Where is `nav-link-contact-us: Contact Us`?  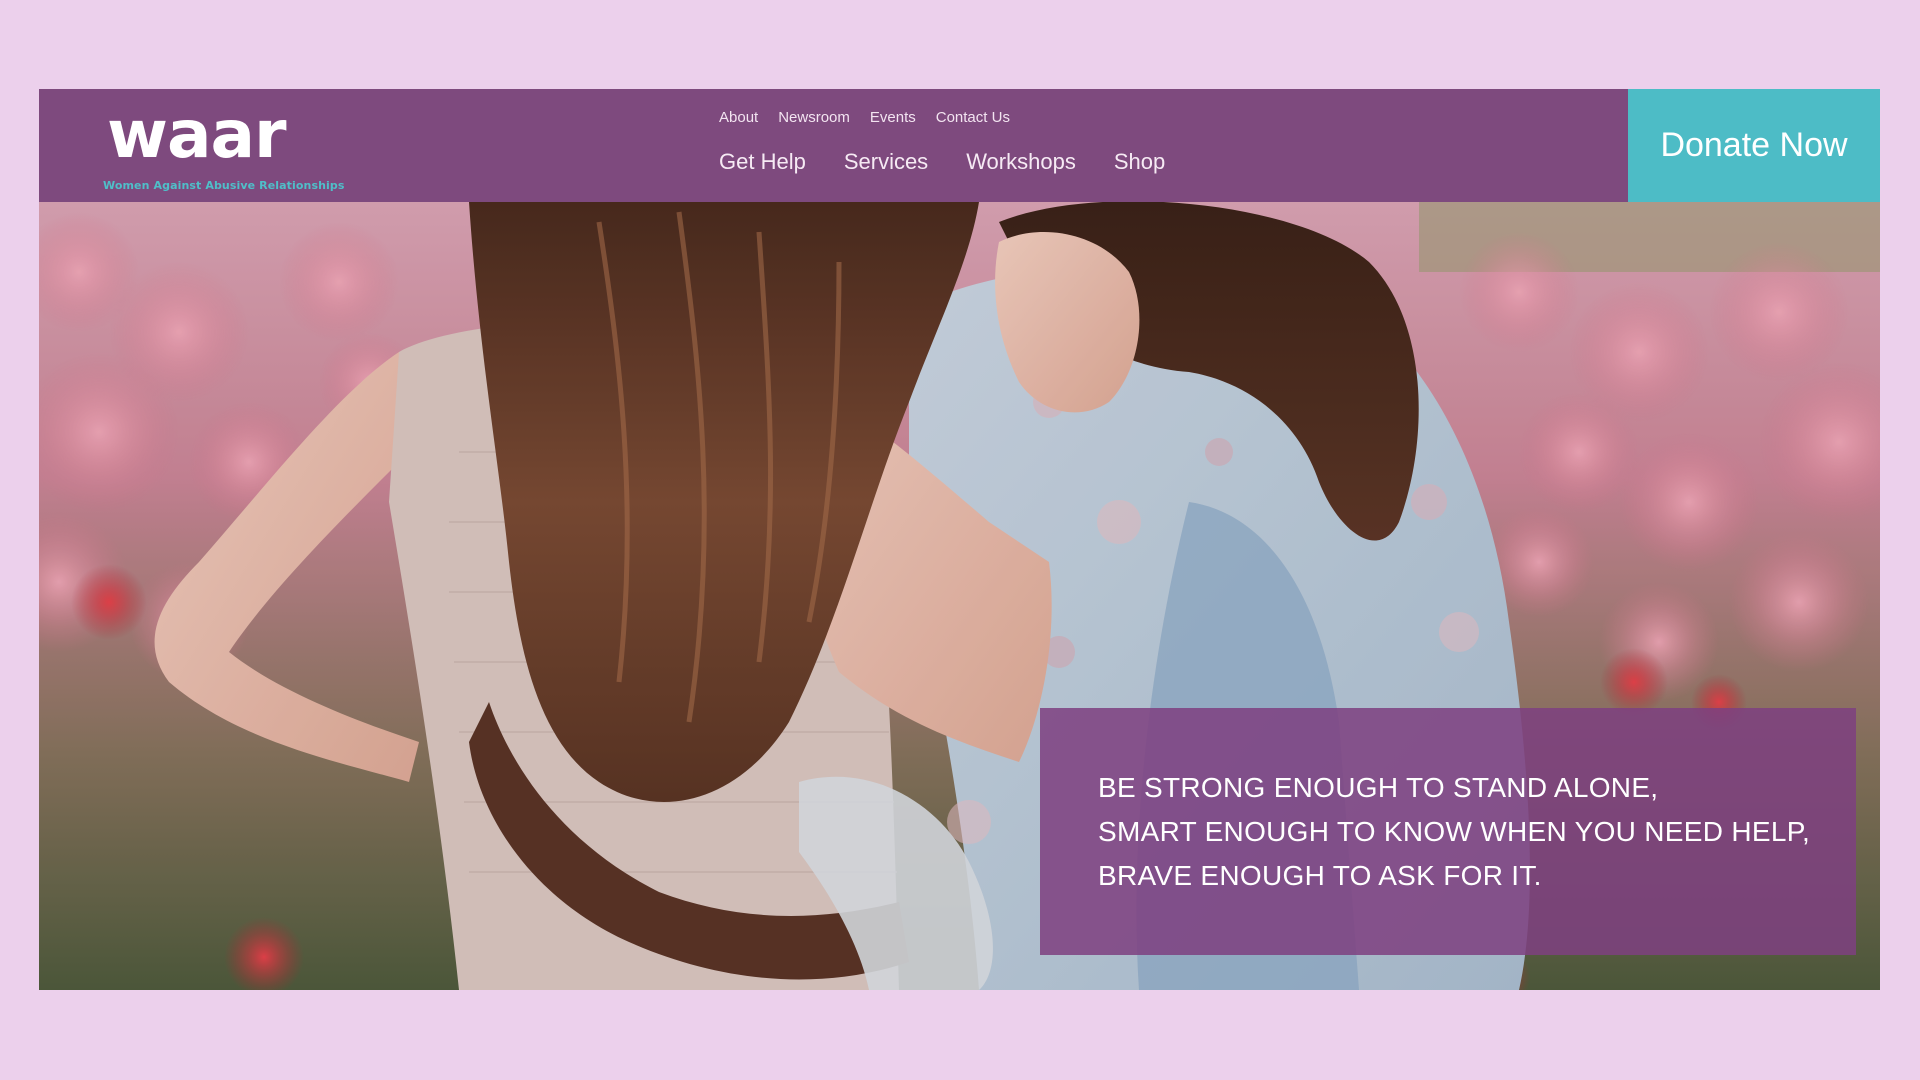
nav-link-contact-us: Contact Us is located at coordinates (973, 117).